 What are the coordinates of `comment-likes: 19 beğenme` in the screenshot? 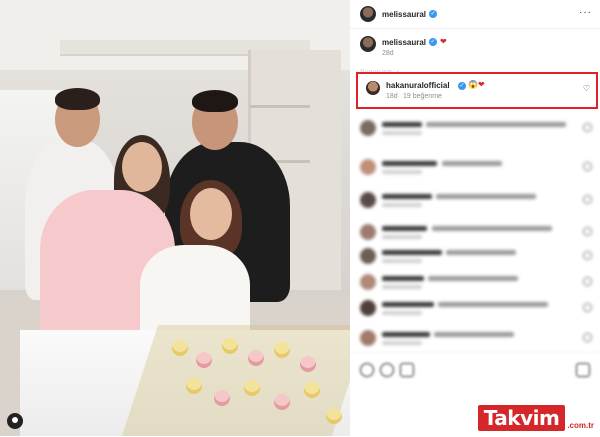 It's located at (422, 96).